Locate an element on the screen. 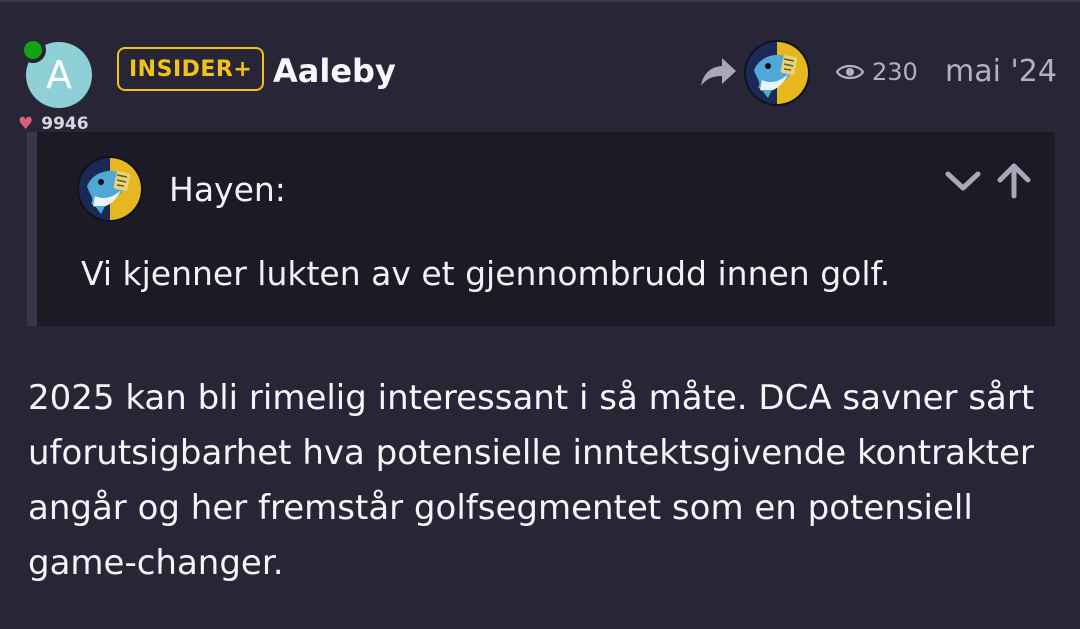  quote-author-avatar is located at coordinates (110, 189).